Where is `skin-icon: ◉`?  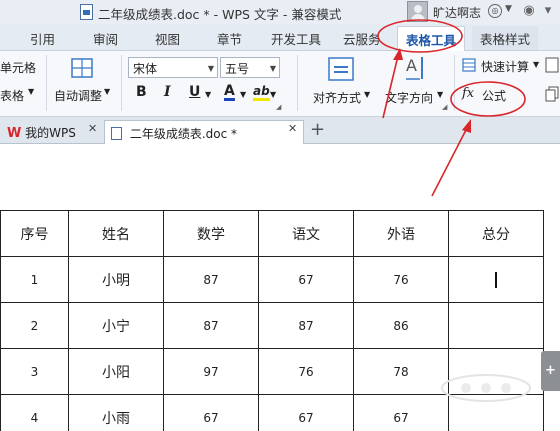
skin-icon: ◉ is located at coordinates (529, 11).